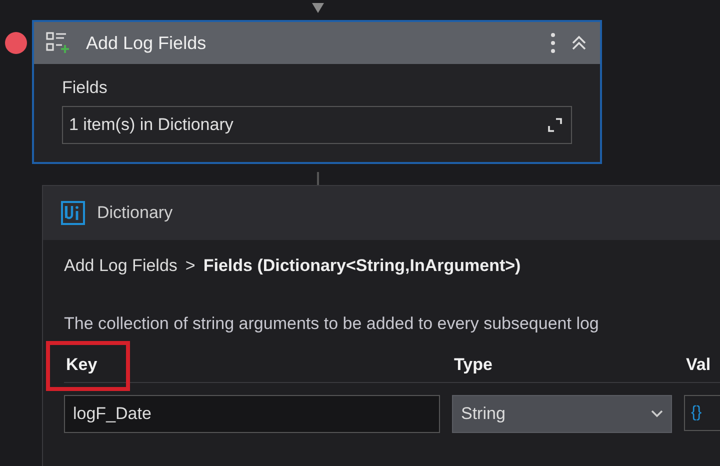 This screenshot has height=466, width=720. I want to click on connector-line, so click(318, 179).